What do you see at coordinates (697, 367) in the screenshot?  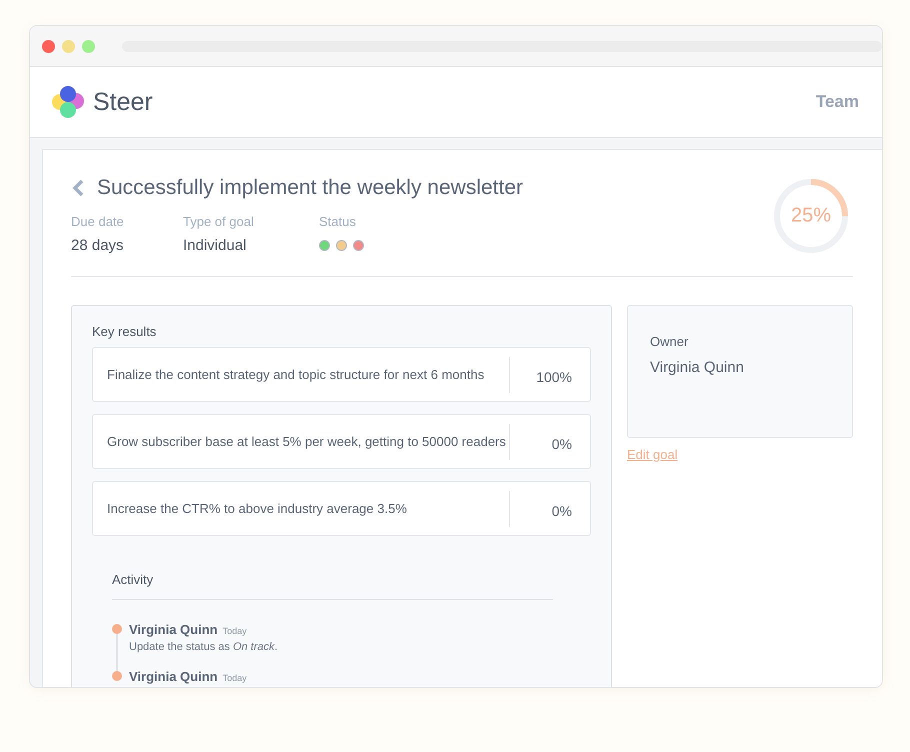 I see `owner-name: Virginia Quinn` at bounding box center [697, 367].